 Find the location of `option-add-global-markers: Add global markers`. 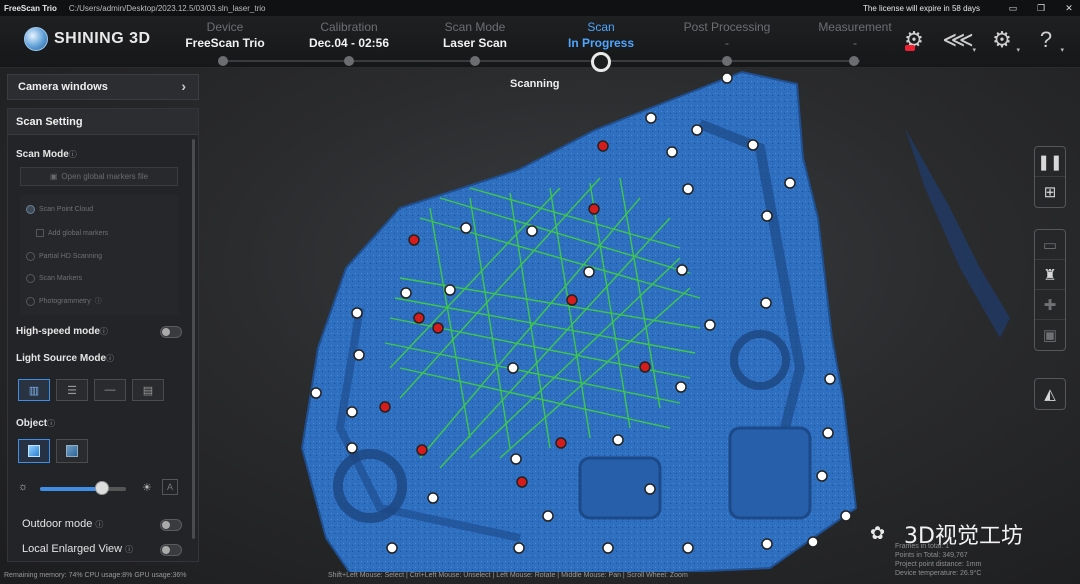

option-add-global-markers: Add global markers is located at coordinates (67, 233).